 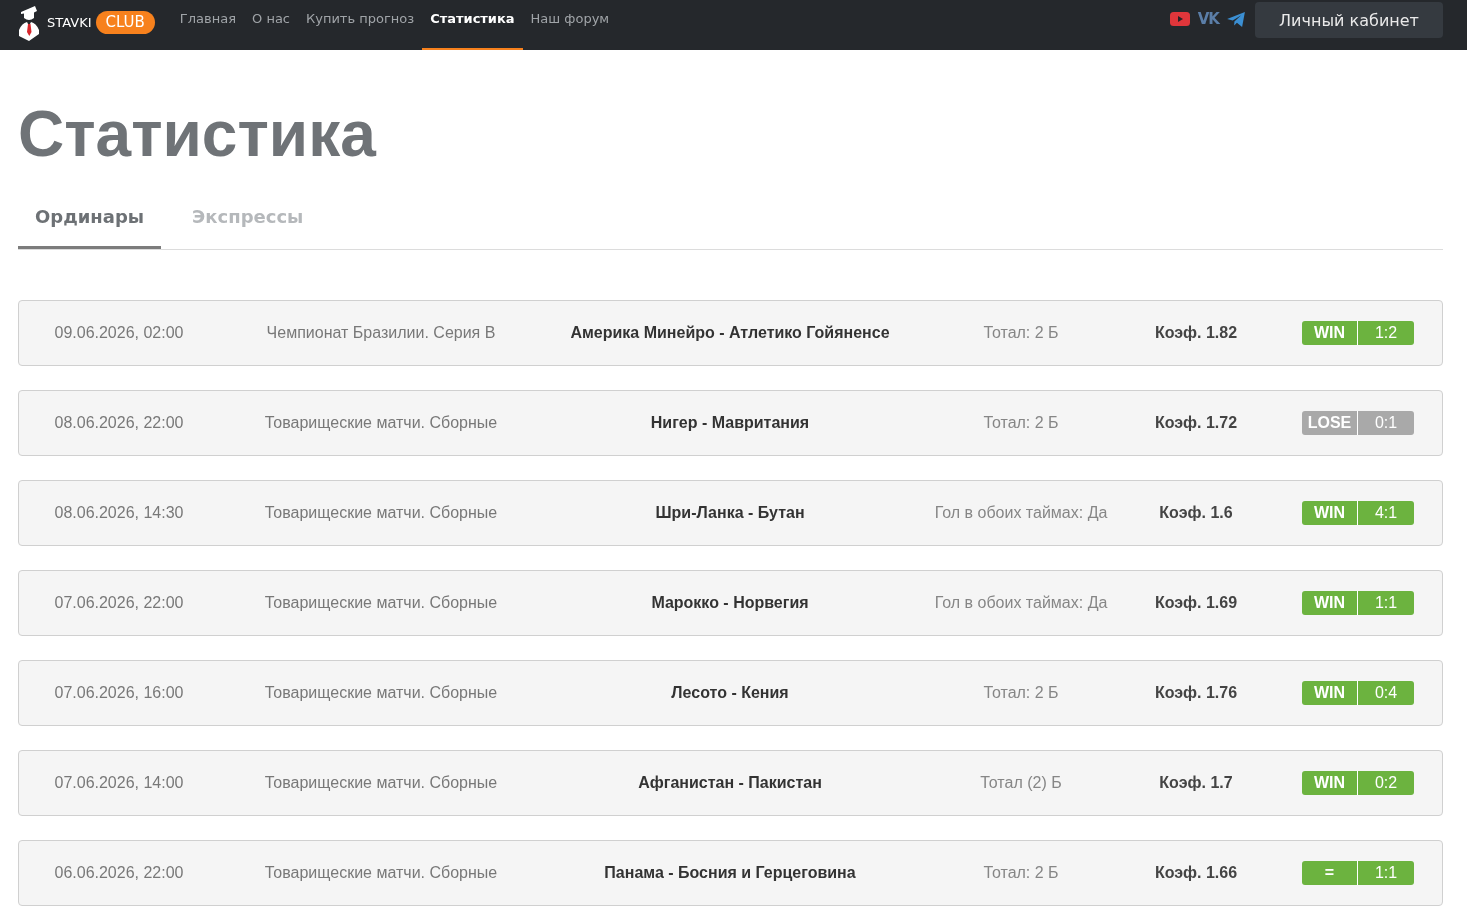 What do you see at coordinates (119, 693) in the screenshot?
I see `date-text: 07.06.2026, 16:00` at bounding box center [119, 693].